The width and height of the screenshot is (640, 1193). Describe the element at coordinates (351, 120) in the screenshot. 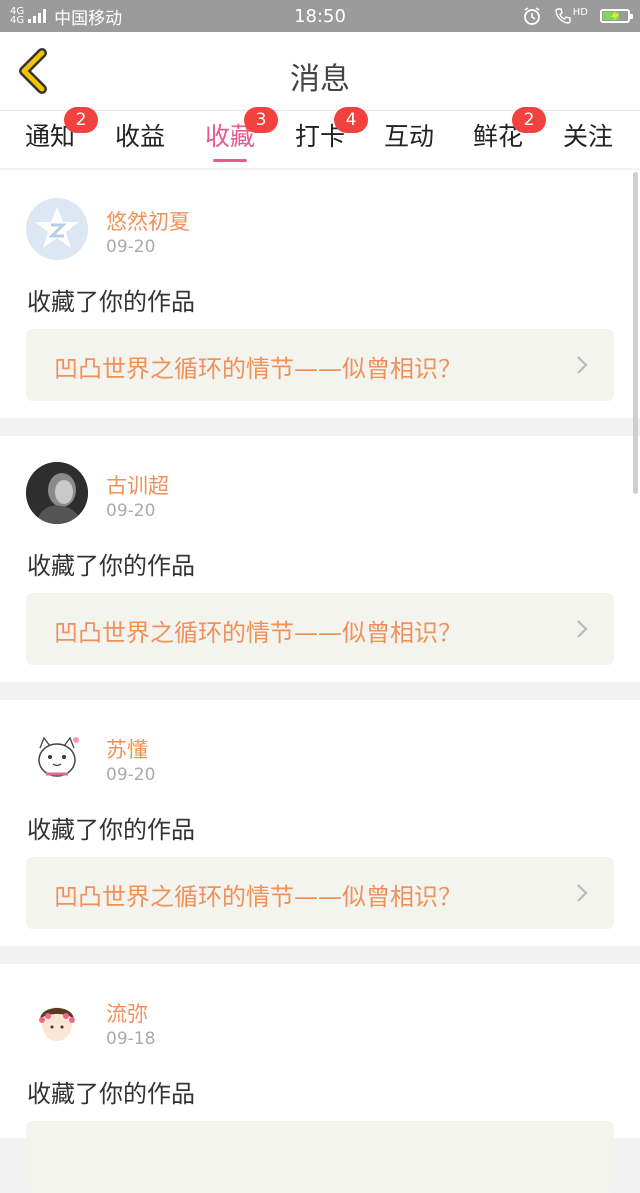

I see `count-badge: 4` at that location.